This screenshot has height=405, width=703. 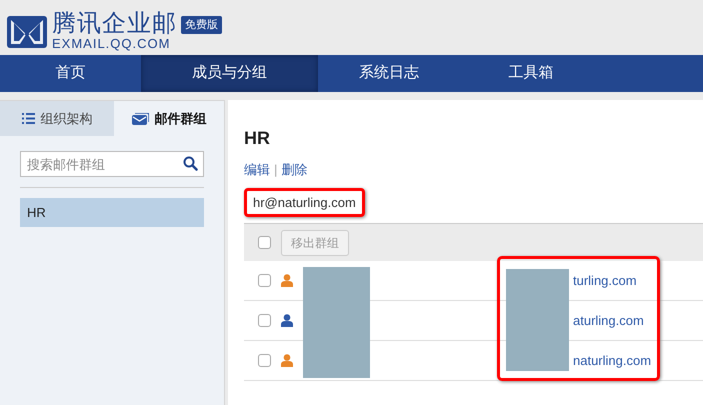 I want to click on action-link: 编辑, so click(x=257, y=169).